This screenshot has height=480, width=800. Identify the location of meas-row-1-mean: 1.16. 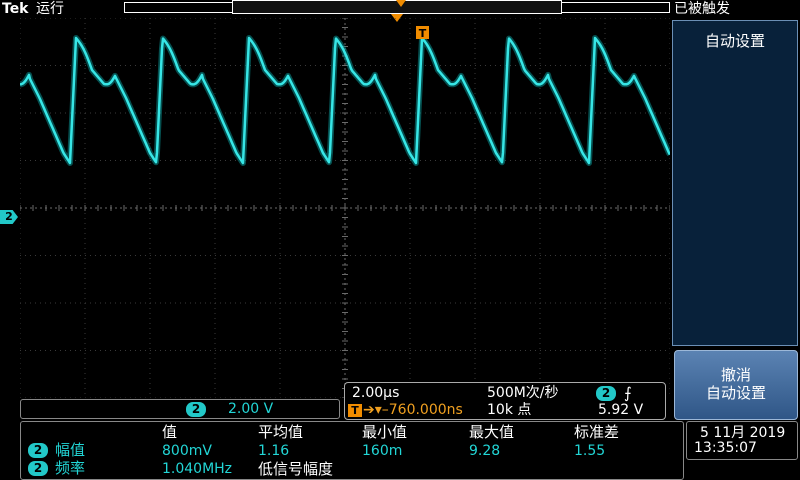
(274, 451).